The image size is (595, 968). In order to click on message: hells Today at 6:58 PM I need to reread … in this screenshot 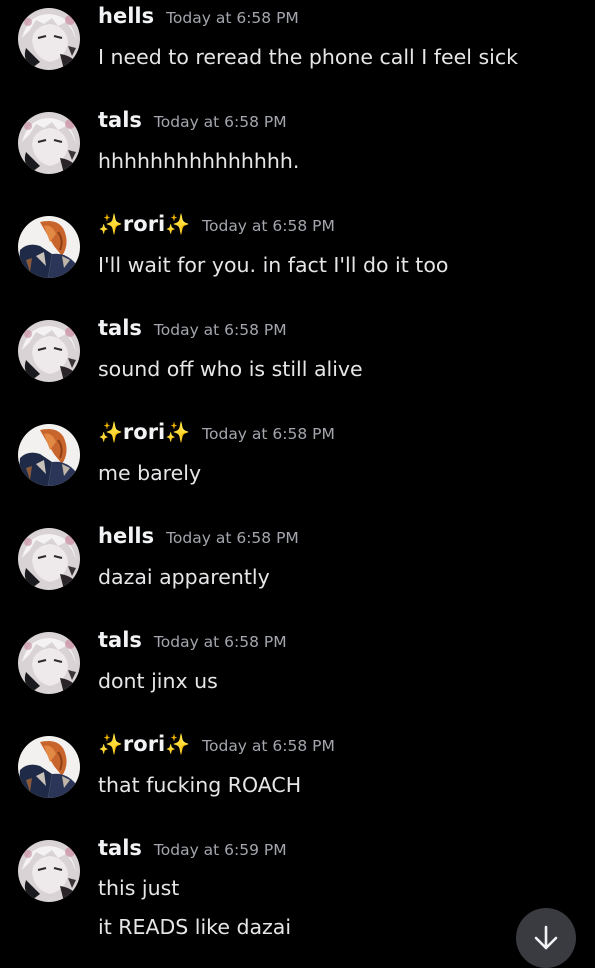, I will do `click(297, 50)`.